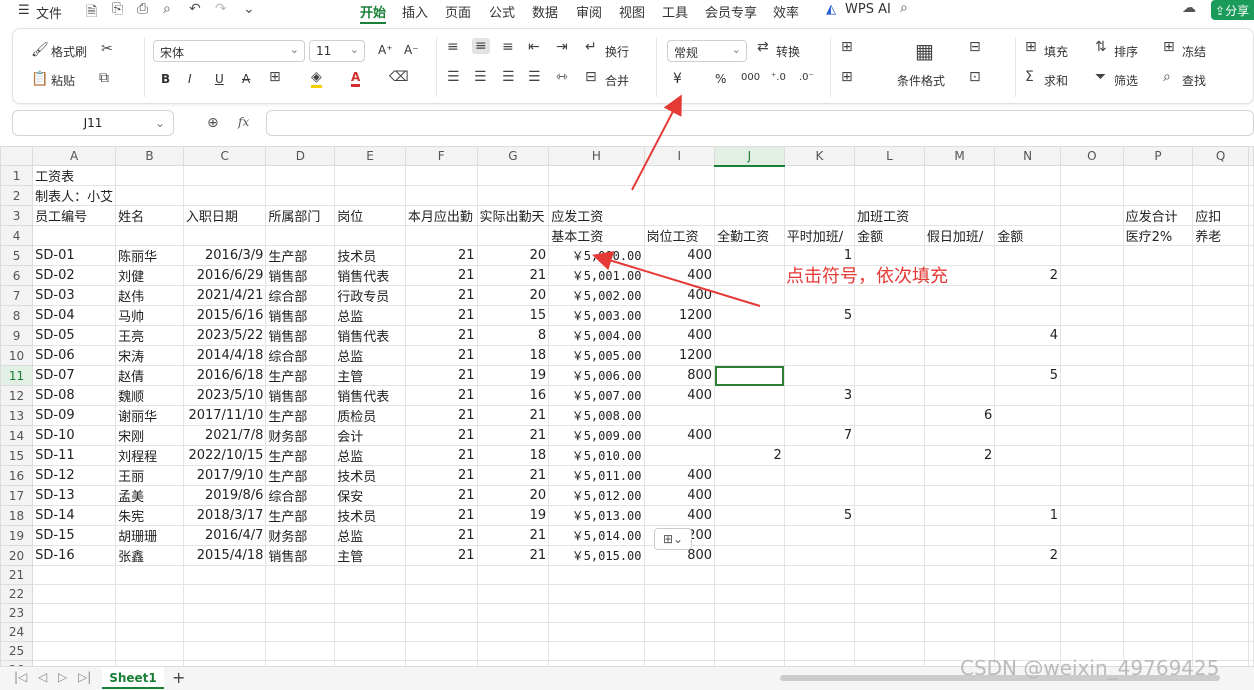  Describe the element at coordinates (975, 77) in the screenshot. I see `worksheet-icon: ⊡` at that location.